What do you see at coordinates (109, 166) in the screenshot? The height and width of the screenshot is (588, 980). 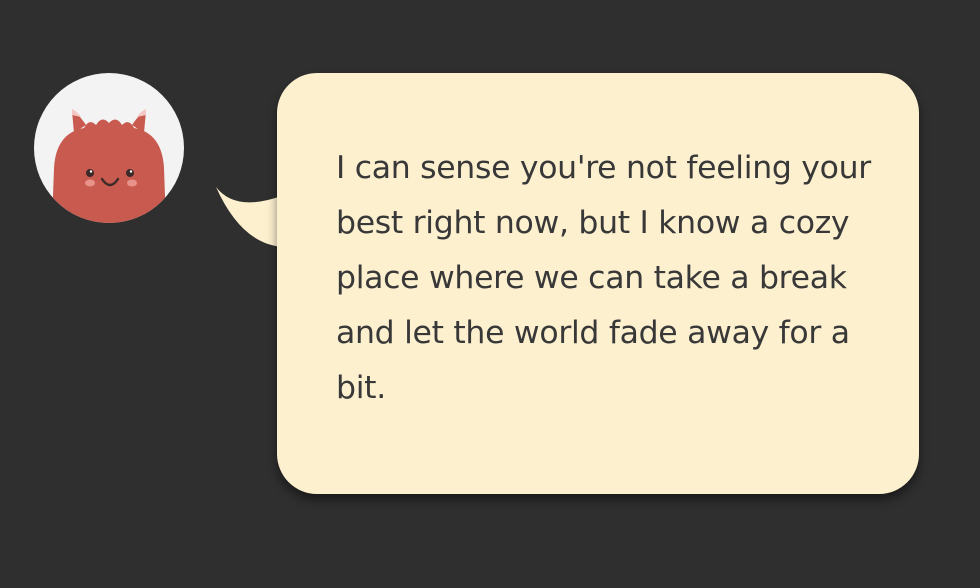 I see `red-monster-icon` at bounding box center [109, 166].